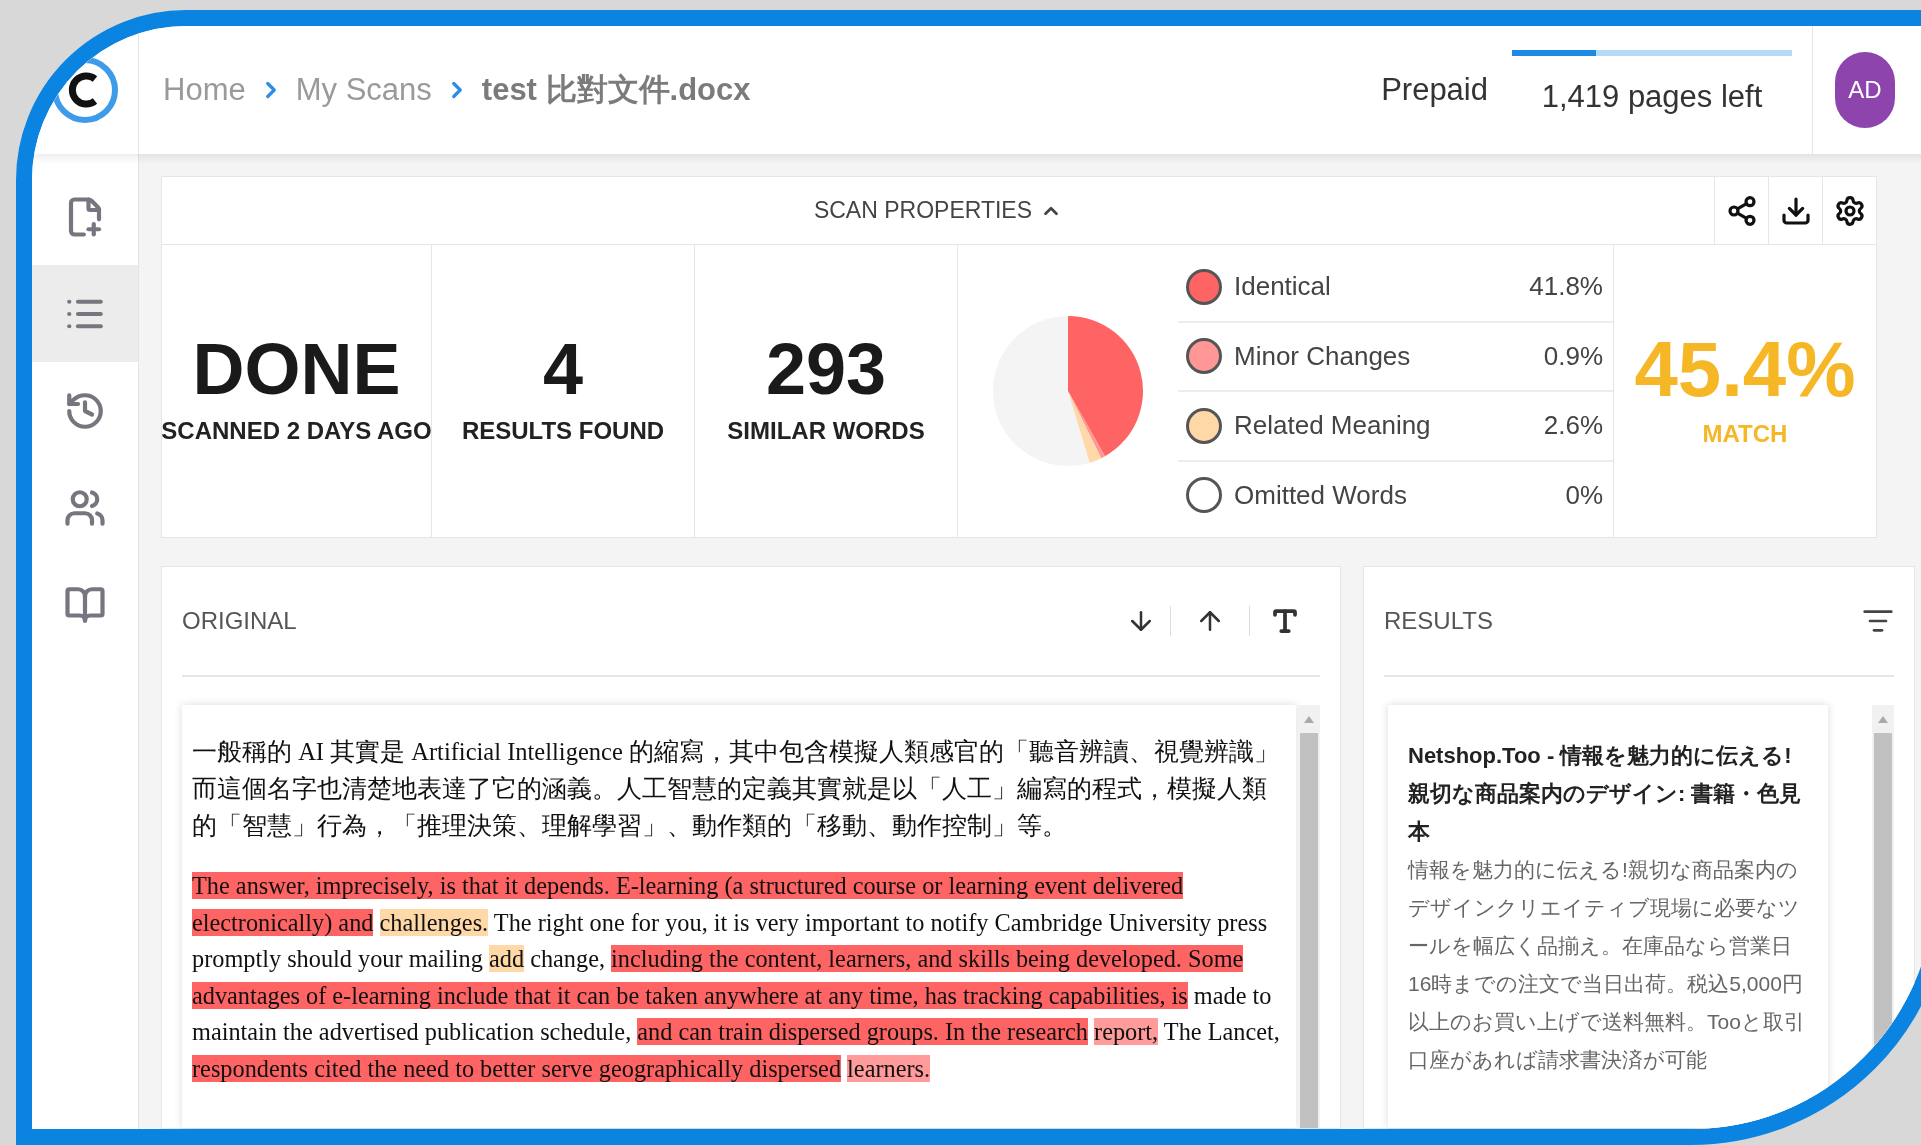 This screenshot has height=1145, width=1921. Describe the element at coordinates (1607, 965) in the screenshot. I see `result-description: 情報を魅力的に伝える!親切な商品案内のデザインクリエイティブ現場に必要なツールを幅広く品揃え。在庫品なら営業日16時までの注文で当日出荷。税込5,000円以上のお買い上げで送料無料。Tooと取引口座があれば請求書決済が可能` at that location.